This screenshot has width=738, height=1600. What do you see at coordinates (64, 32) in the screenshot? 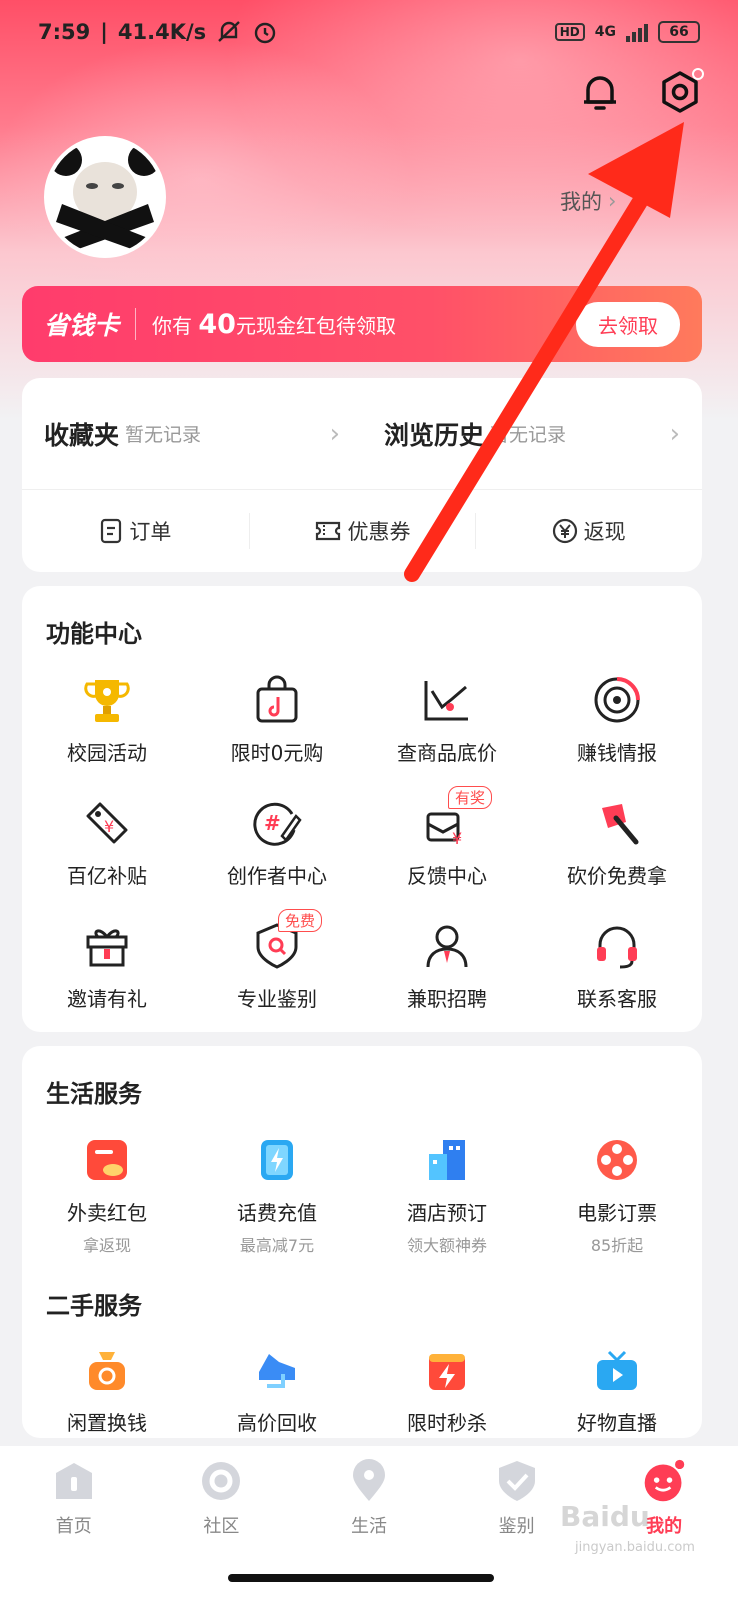
I see `status-time: 7:59` at bounding box center [64, 32].